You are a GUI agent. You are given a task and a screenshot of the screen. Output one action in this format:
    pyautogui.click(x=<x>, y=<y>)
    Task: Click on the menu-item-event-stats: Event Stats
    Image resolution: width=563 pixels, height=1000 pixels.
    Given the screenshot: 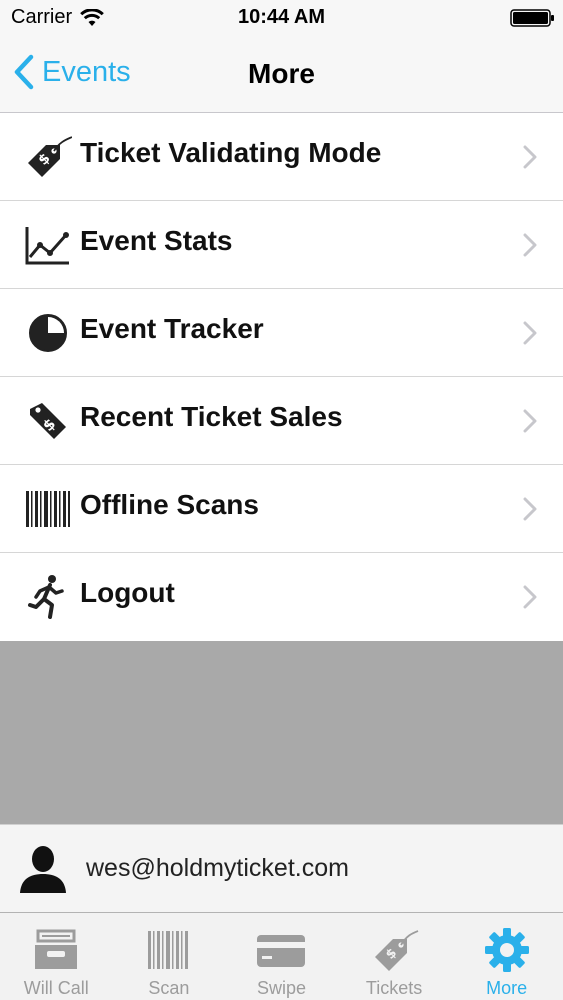 What is the action you would take?
    pyautogui.click(x=281, y=245)
    